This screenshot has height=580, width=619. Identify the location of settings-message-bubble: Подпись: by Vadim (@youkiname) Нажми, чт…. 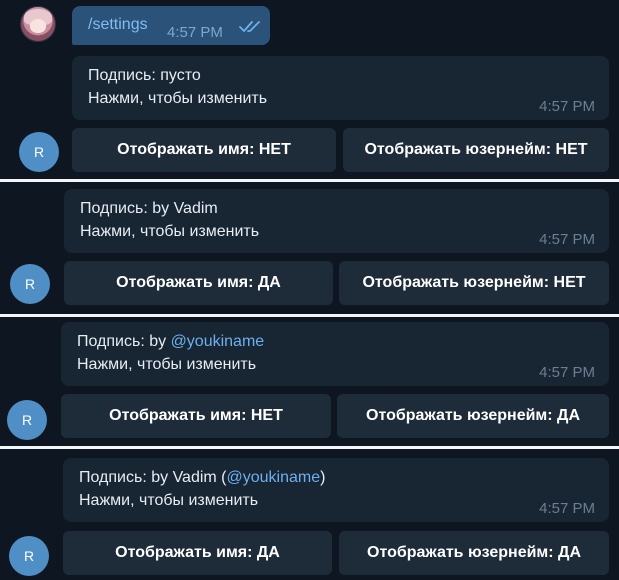
(336, 490).